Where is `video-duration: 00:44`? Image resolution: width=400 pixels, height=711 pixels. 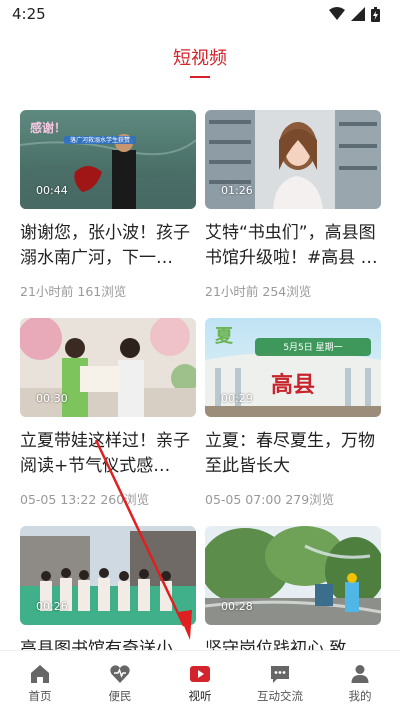
video-duration: 00:44 is located at coordinates (52, 190).